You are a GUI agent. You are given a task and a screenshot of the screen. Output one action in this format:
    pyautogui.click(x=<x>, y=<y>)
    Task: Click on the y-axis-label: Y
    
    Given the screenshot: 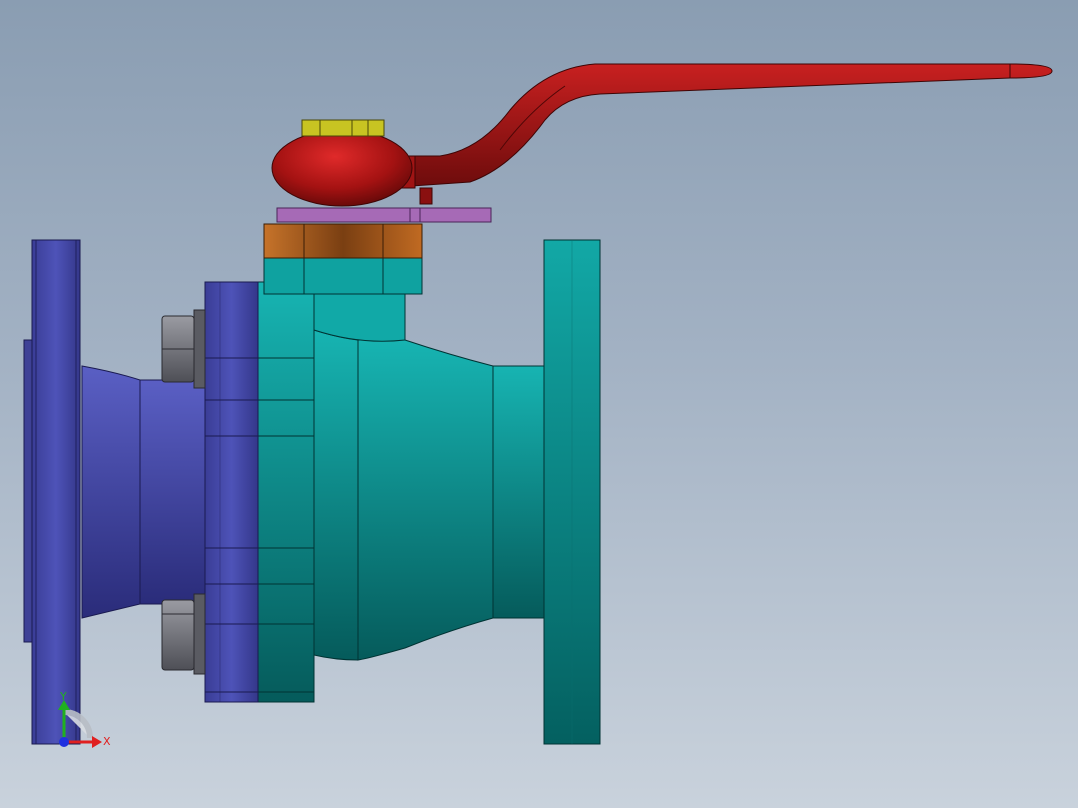 What is the action you would take?
    pyautogui.click(x=63, y=696)
    